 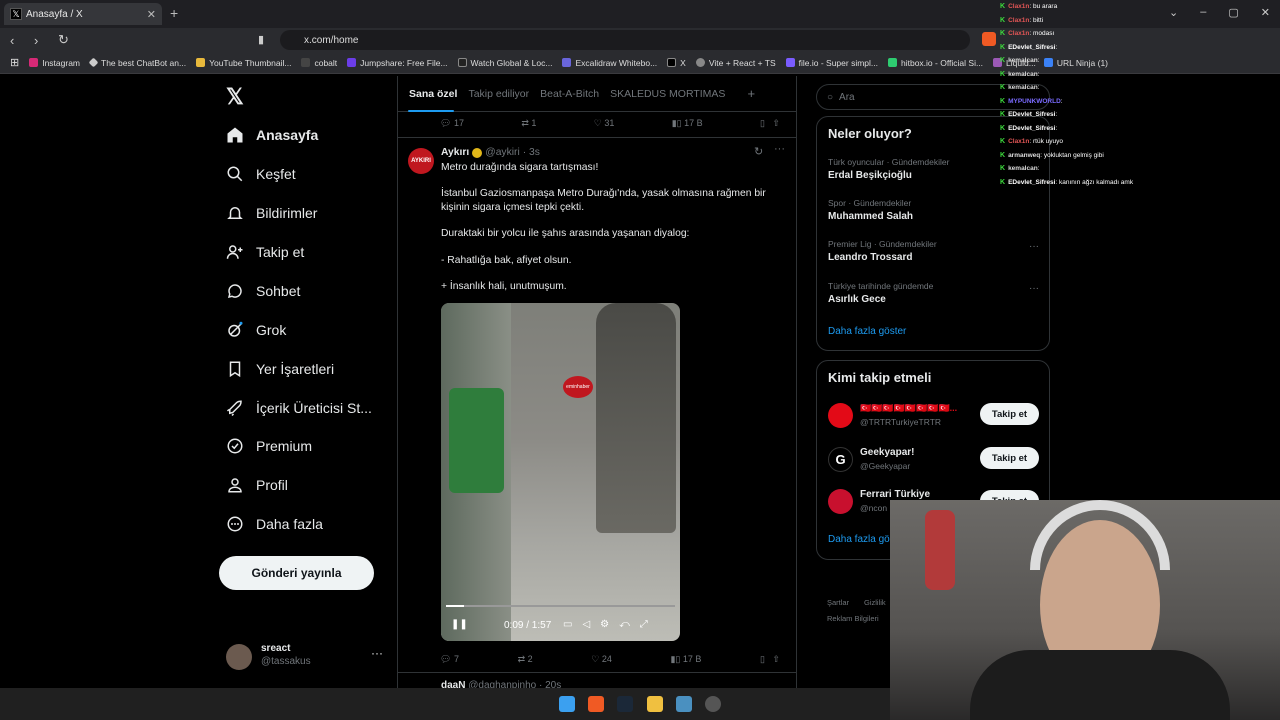 What do you see at coordinates (65, 40) in the screenshot?
I see `reload-icon: ↻` at bounding box center [65, 40].